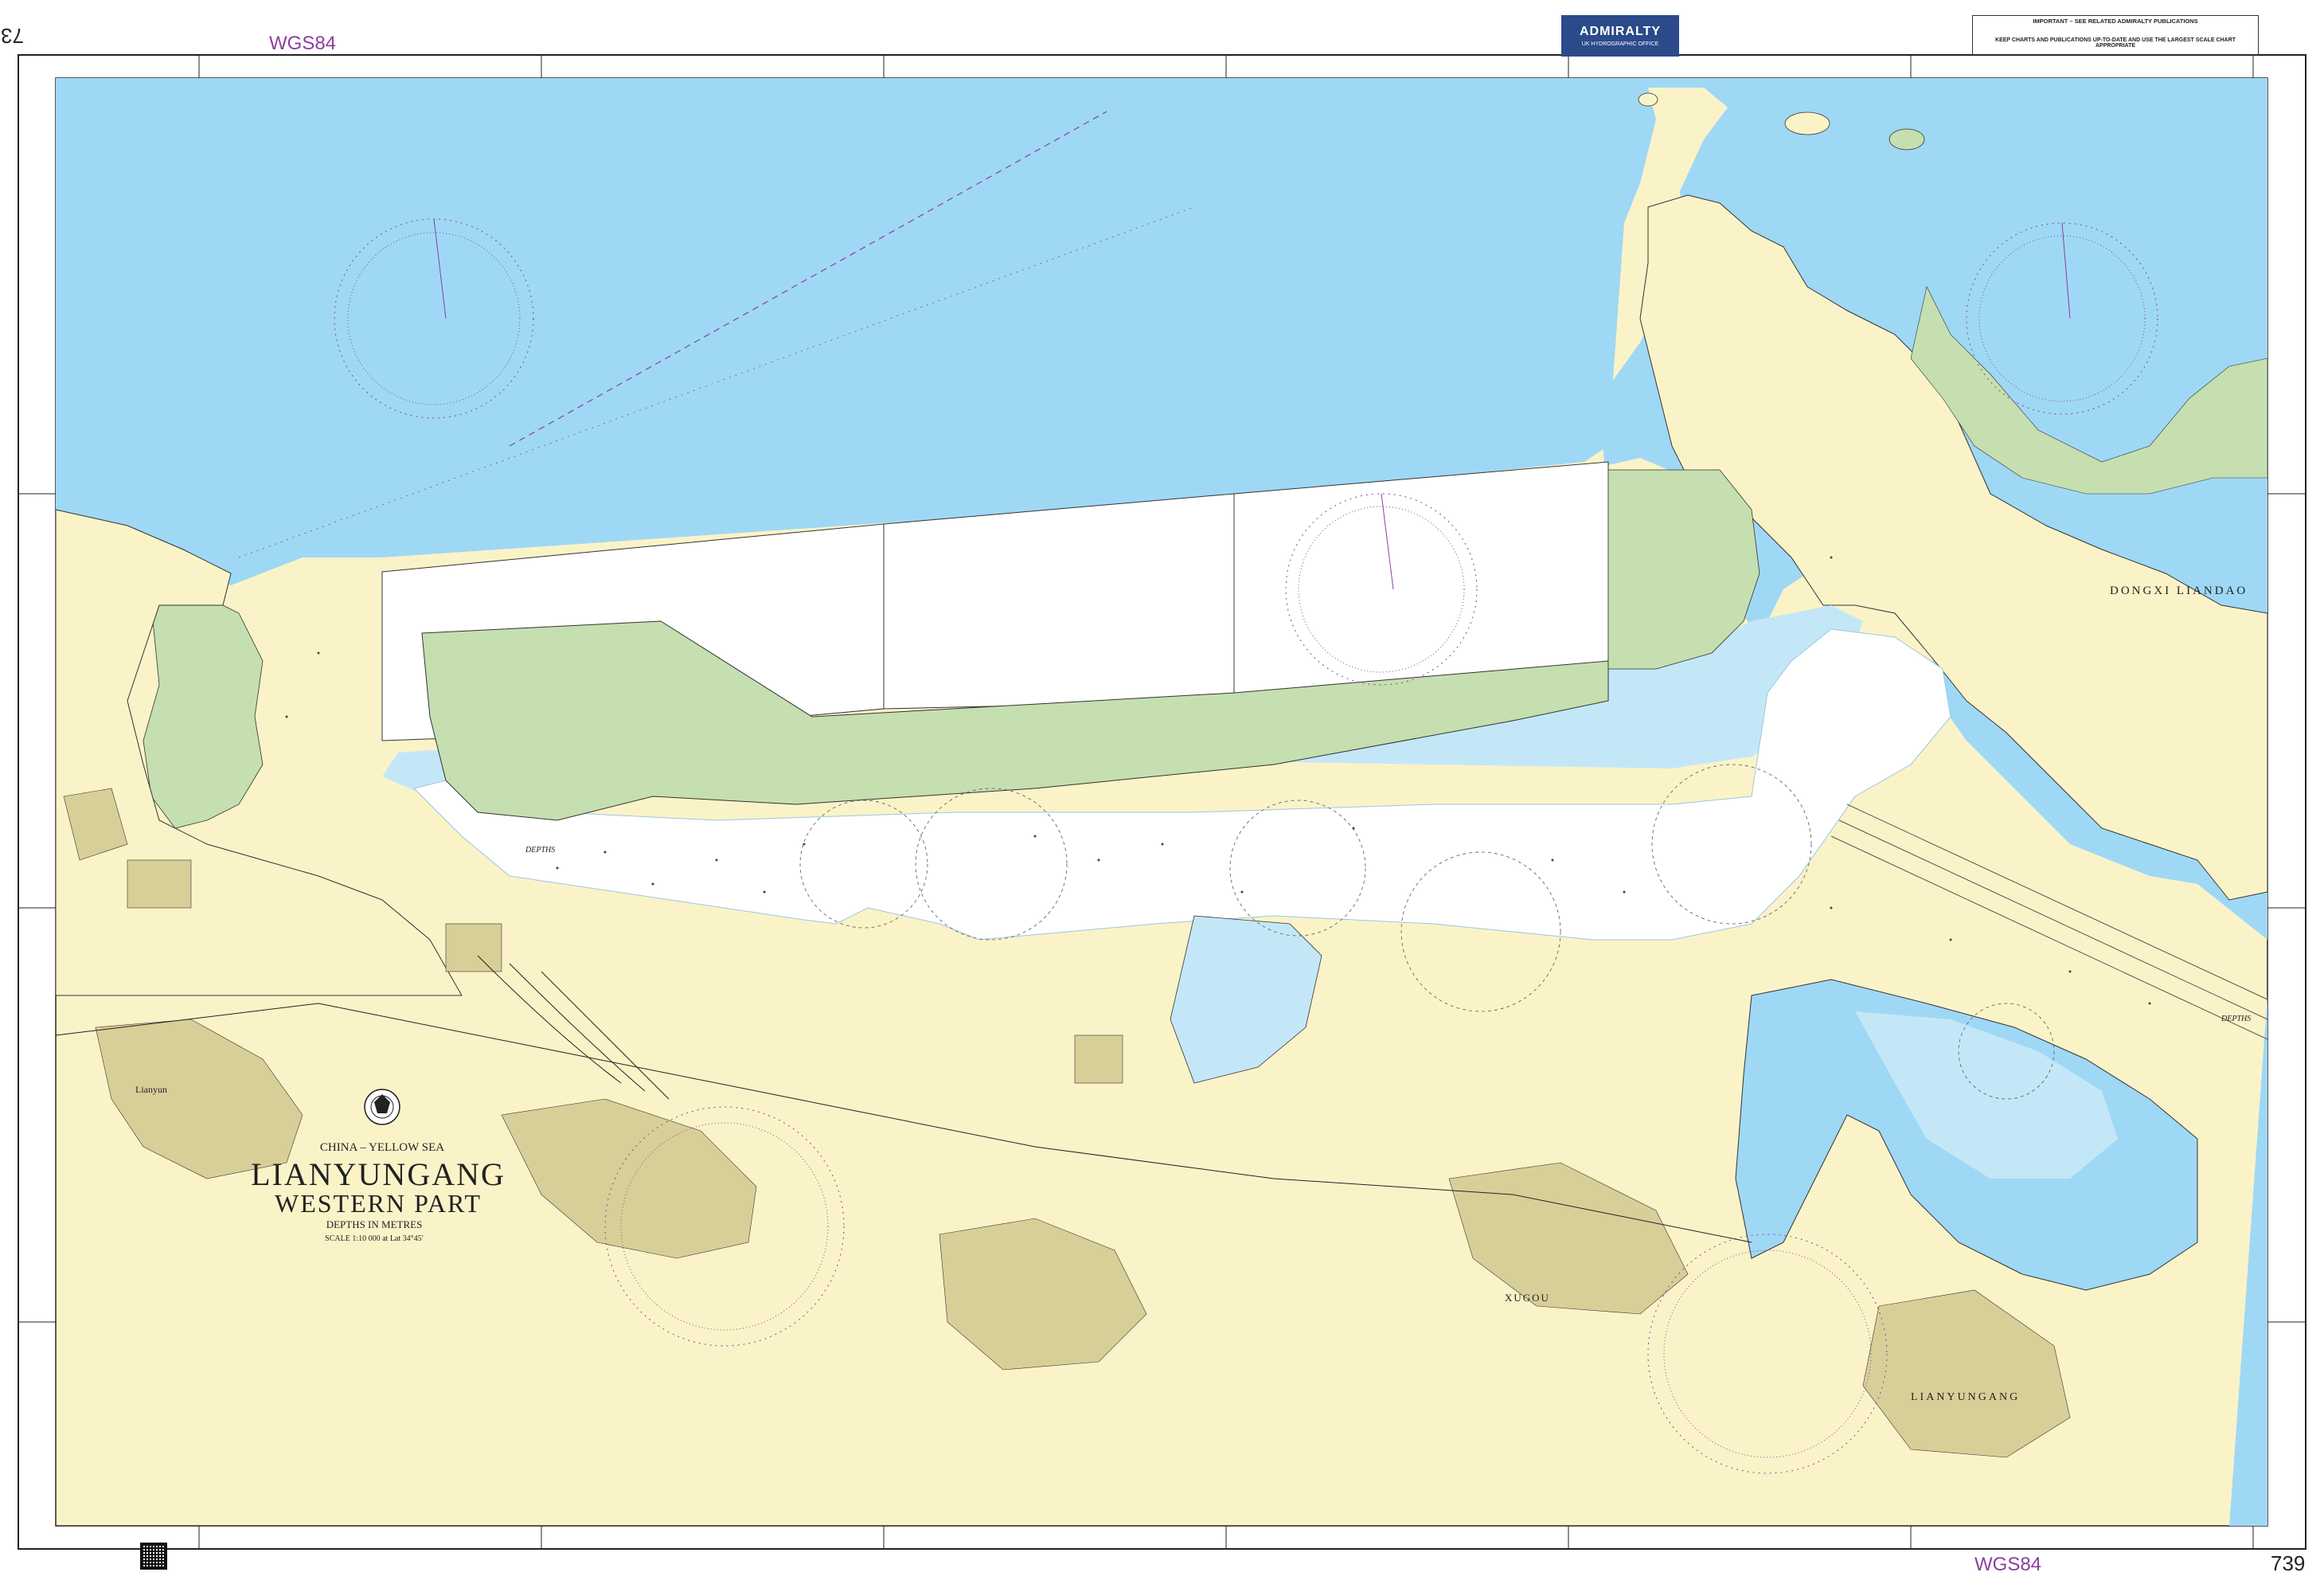 This screenshot has width=2324, height=1580. What do you see at coordinates (382, 1147) in the screenshot?
I see `title-region: CHINA – YELLOW SEA` at bounding box center [382, 1147].